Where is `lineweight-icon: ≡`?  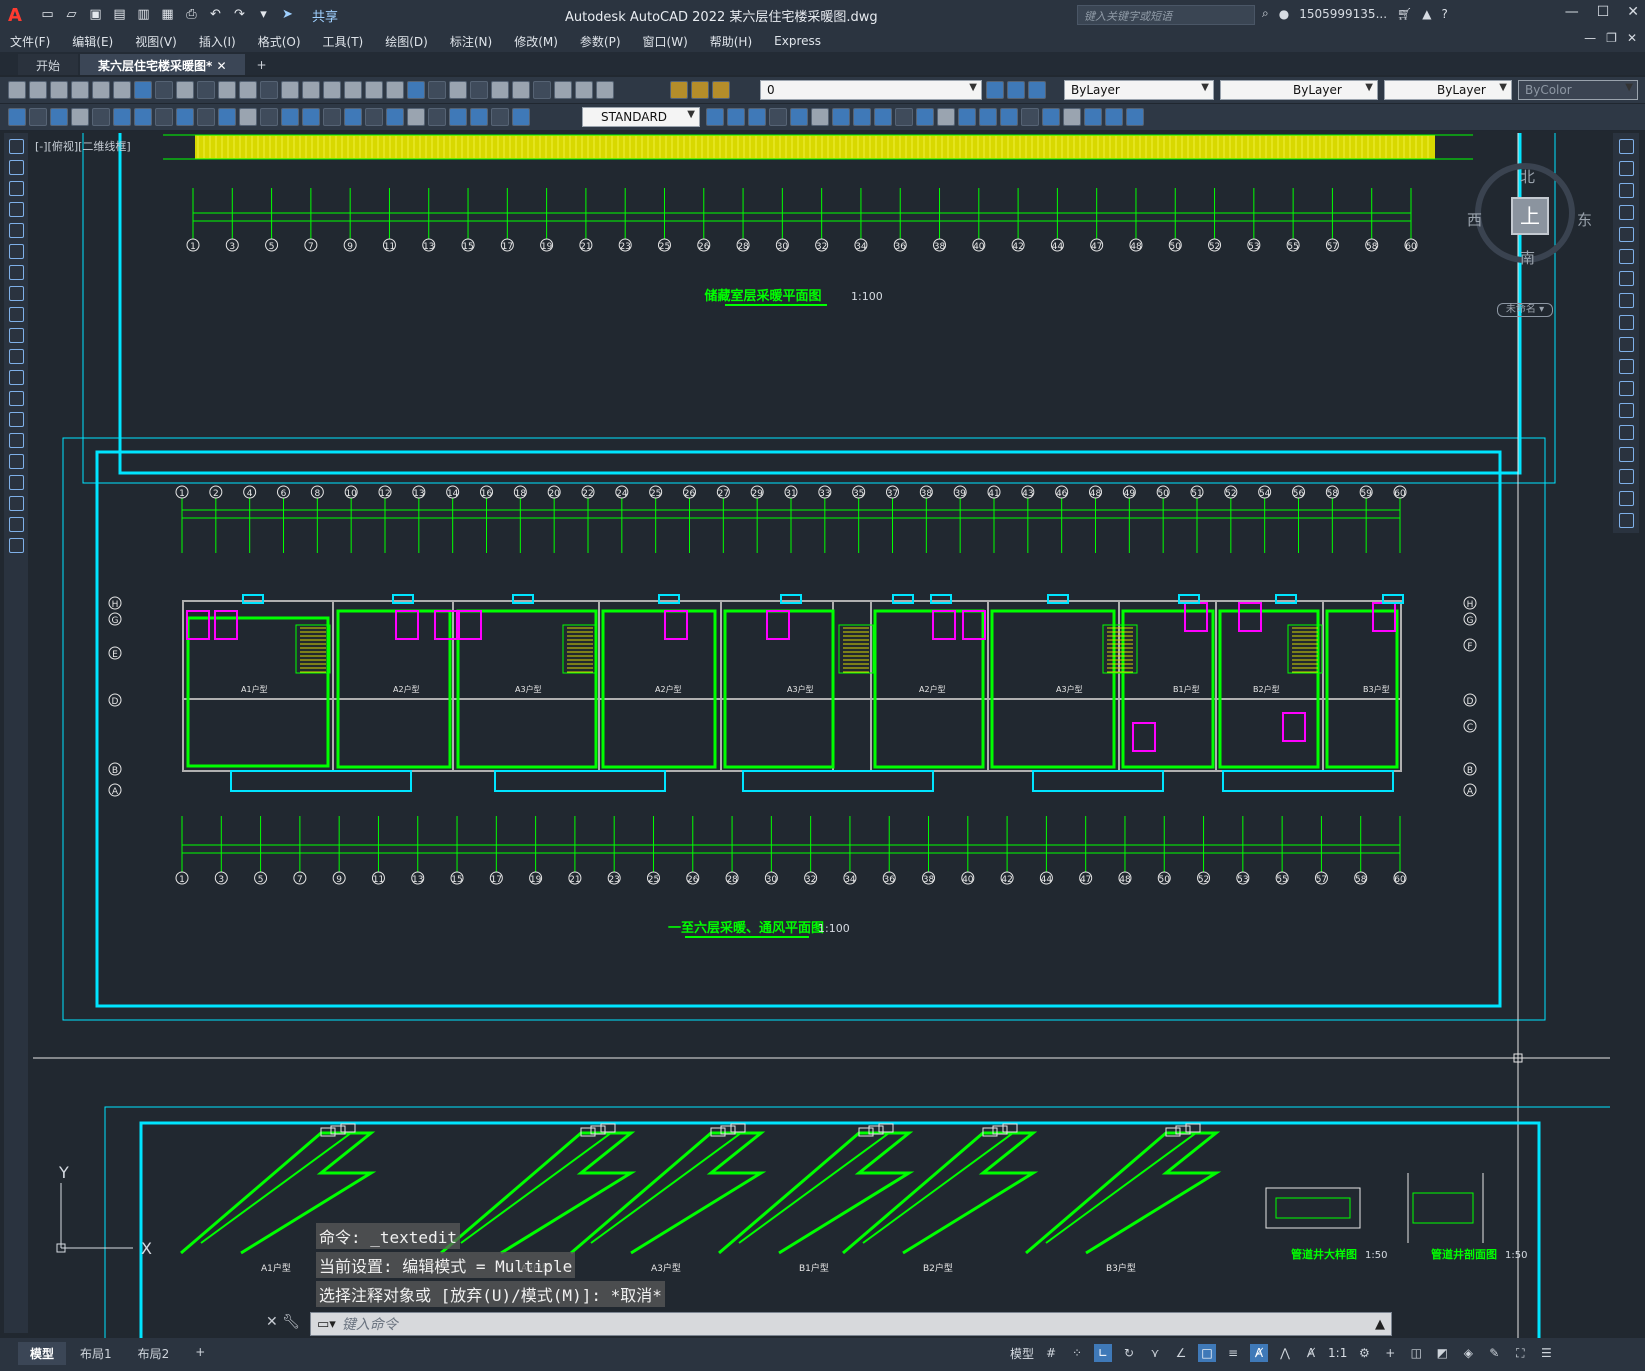
lineweight-icon: ≡ is located at coordinates (1233, 1353).